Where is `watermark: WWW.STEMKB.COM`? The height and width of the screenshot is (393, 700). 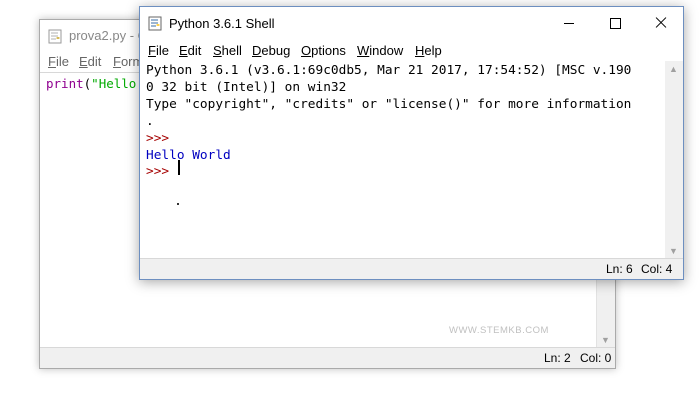
watermark: WWW.STEMKB.COM is located at coordinates (499, 330).